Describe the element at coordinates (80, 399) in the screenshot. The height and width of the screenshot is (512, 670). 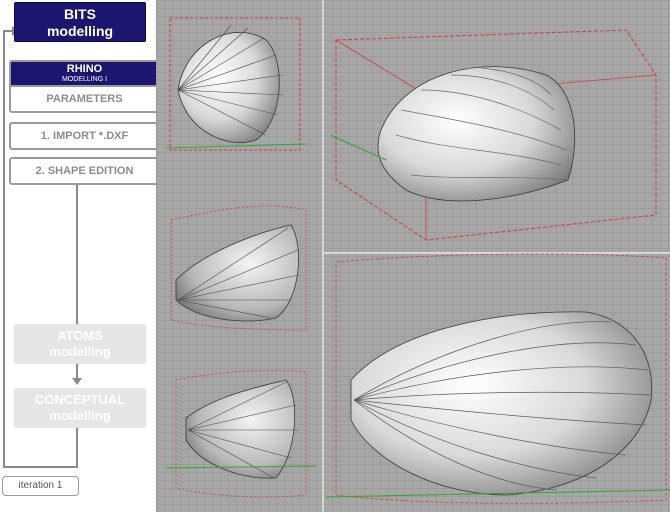
I see `conceptual-line1: CONCEPTUAL` at that location.